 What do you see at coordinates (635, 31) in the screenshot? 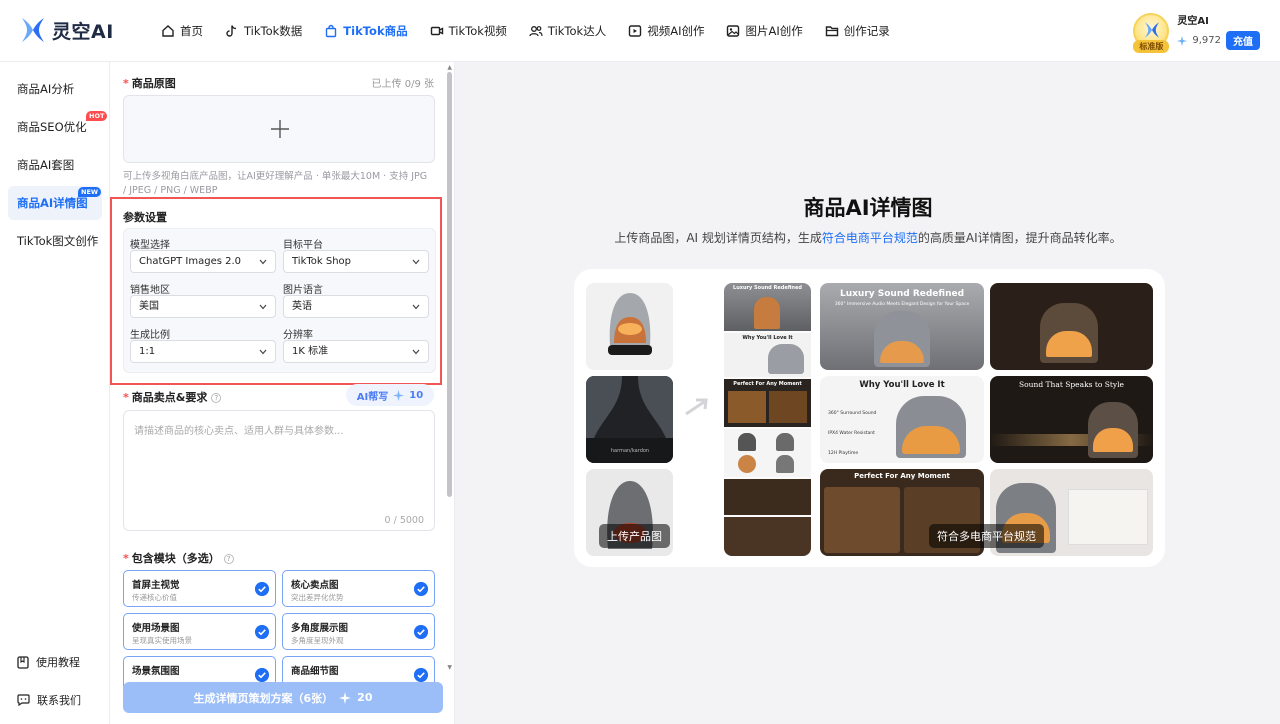
I see `video-ai-icon` at bounding box center [635, 31].